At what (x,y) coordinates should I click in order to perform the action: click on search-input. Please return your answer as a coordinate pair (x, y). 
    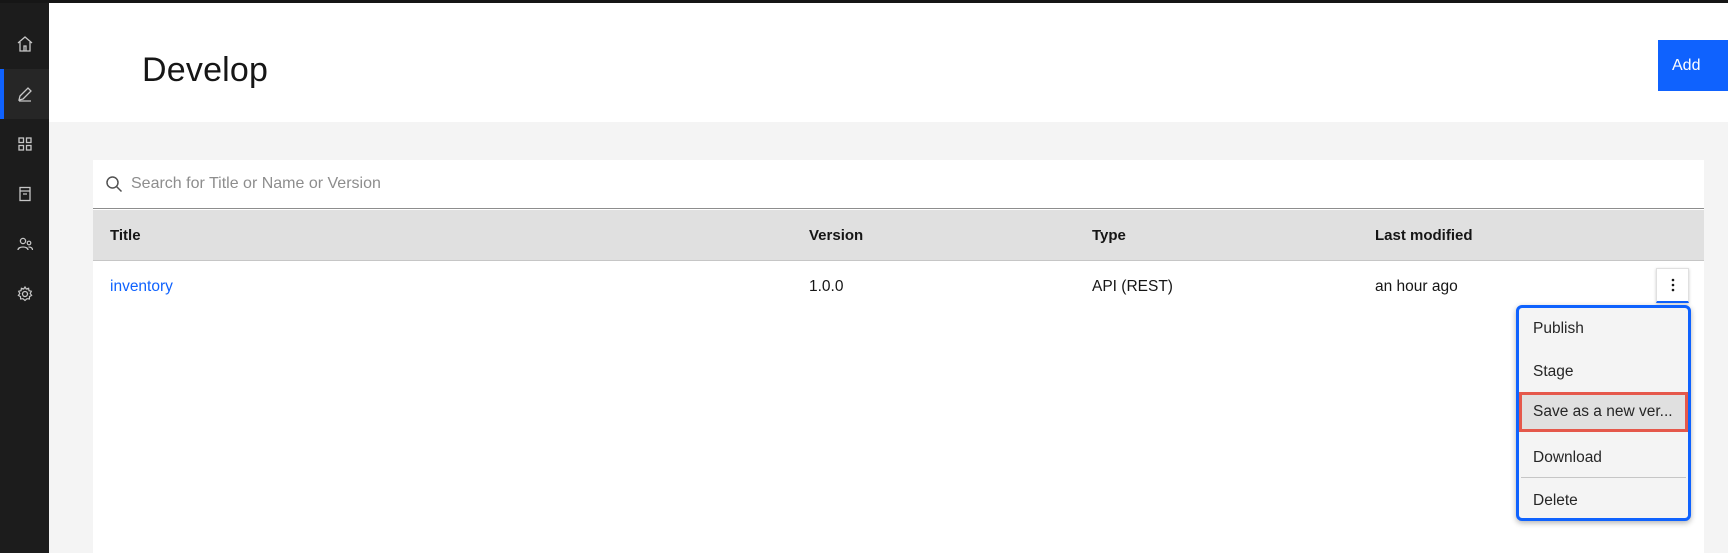
    Looking at the image, I should click on (911, 184).